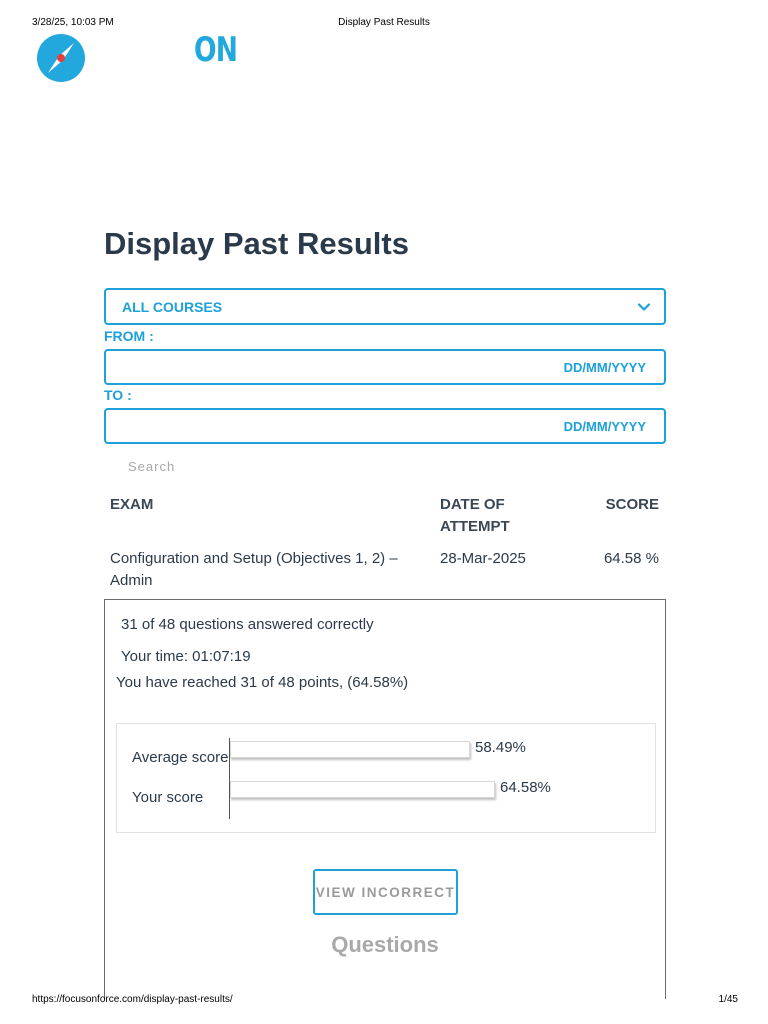  What do you see at coordinates (385, 892) in the screenshot?
I see `view-incorrect-button: VIEW INCORRECT` at bounding box center [385, 892].